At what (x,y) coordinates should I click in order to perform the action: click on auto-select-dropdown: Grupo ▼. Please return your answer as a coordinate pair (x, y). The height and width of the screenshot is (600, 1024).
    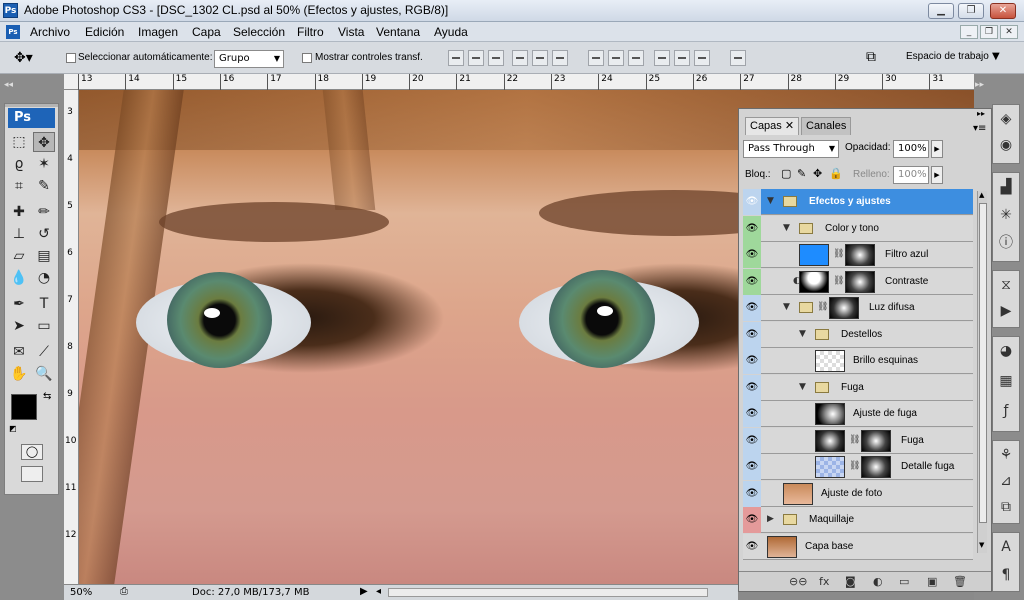
    Looking at the image, I should click on (249, 59).